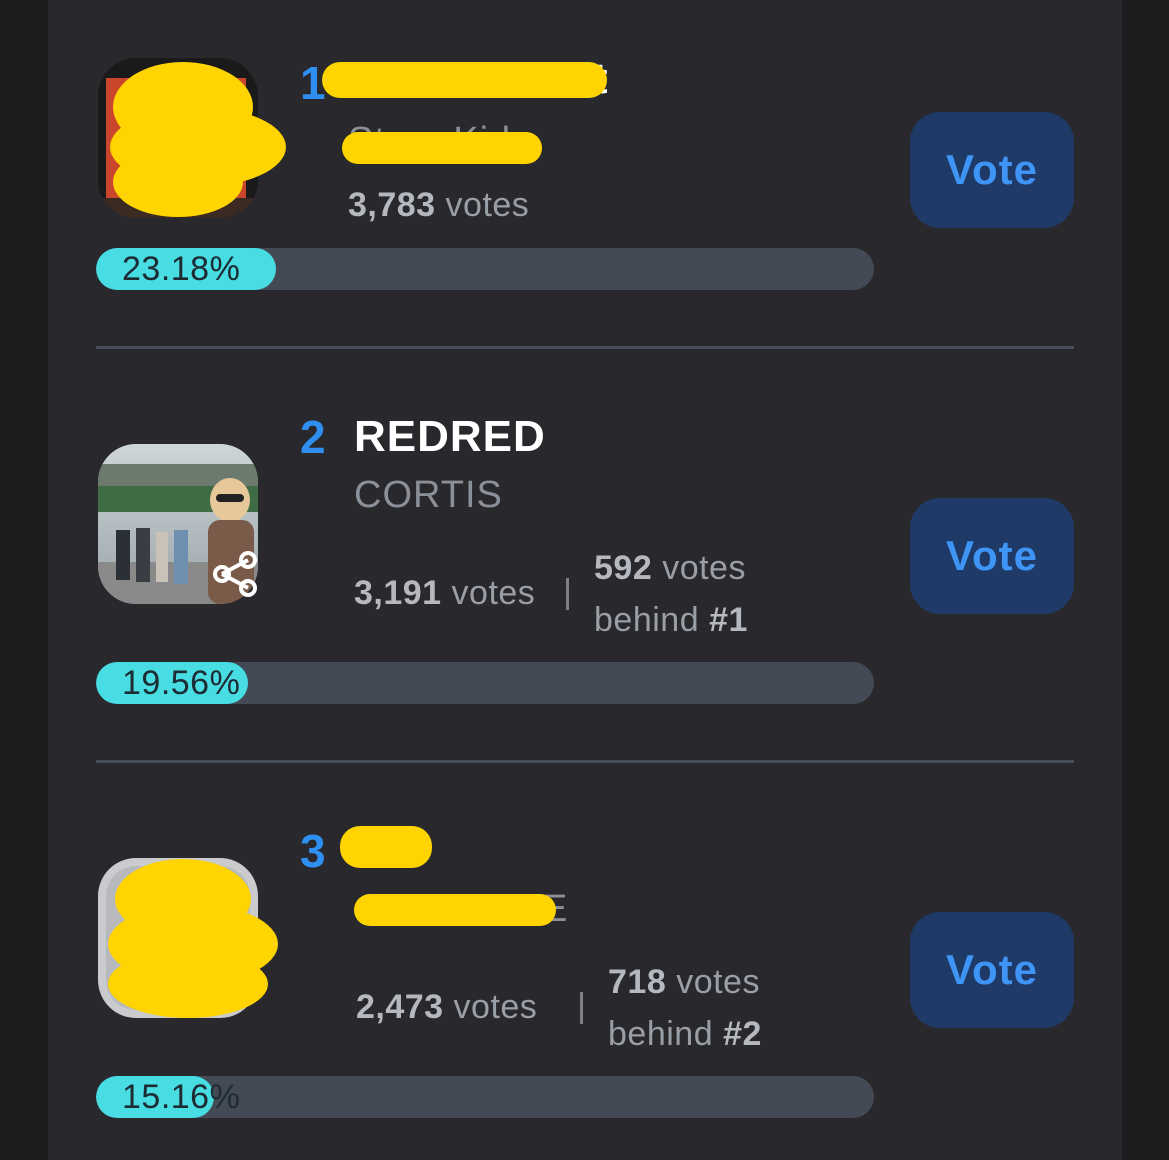  Describe the element at coordinates (313, 851) in the screenshot. I see `rank-number: 3` at that location.